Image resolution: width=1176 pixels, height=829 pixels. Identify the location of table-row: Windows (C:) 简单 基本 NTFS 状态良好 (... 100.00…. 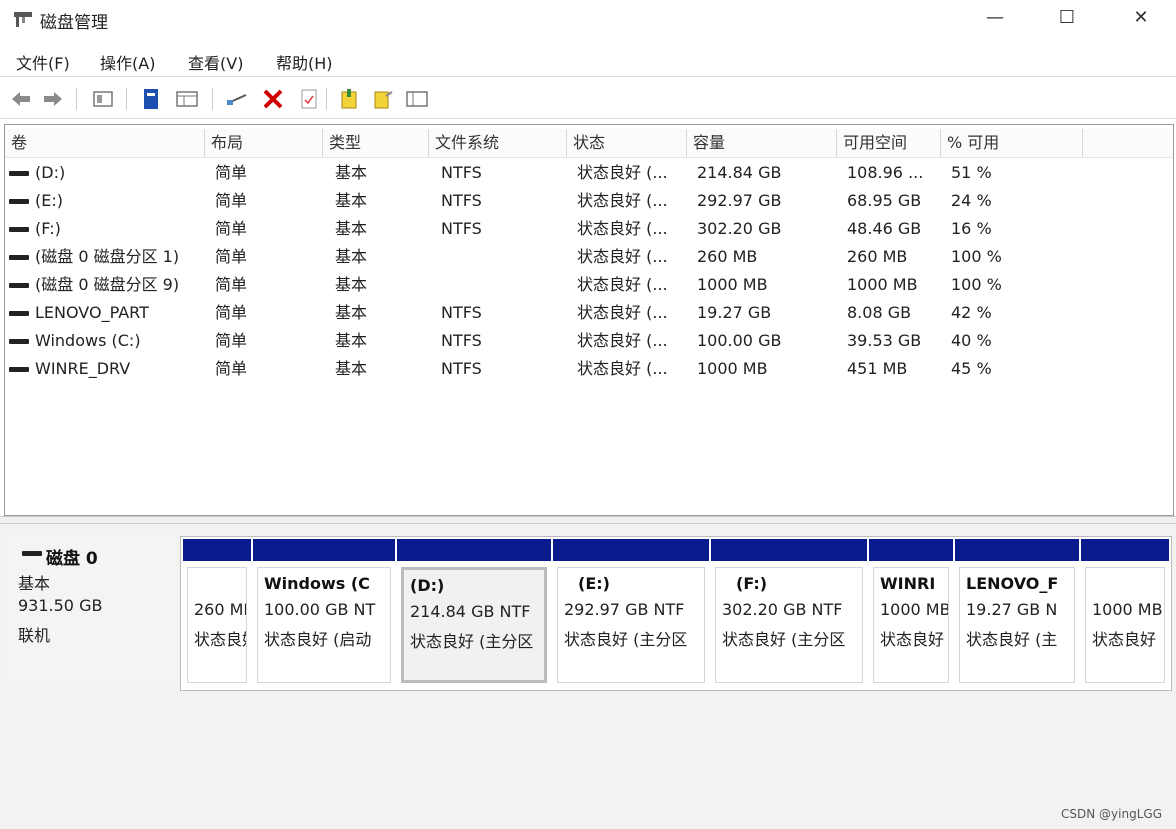
(589, 341).